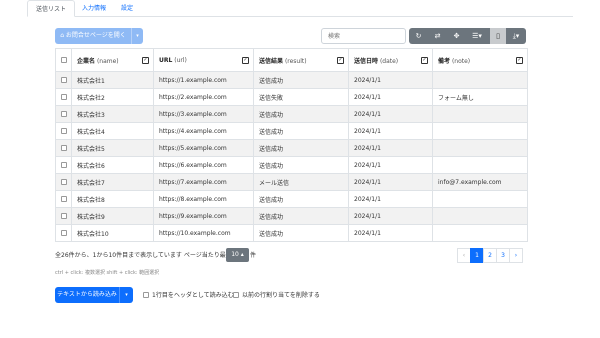 The height and width of the screenshot is (338, 600). I want to click on table-row: 株式会社6 https://6.example.com 送信成功 2024/1/1, so click(291, 165).